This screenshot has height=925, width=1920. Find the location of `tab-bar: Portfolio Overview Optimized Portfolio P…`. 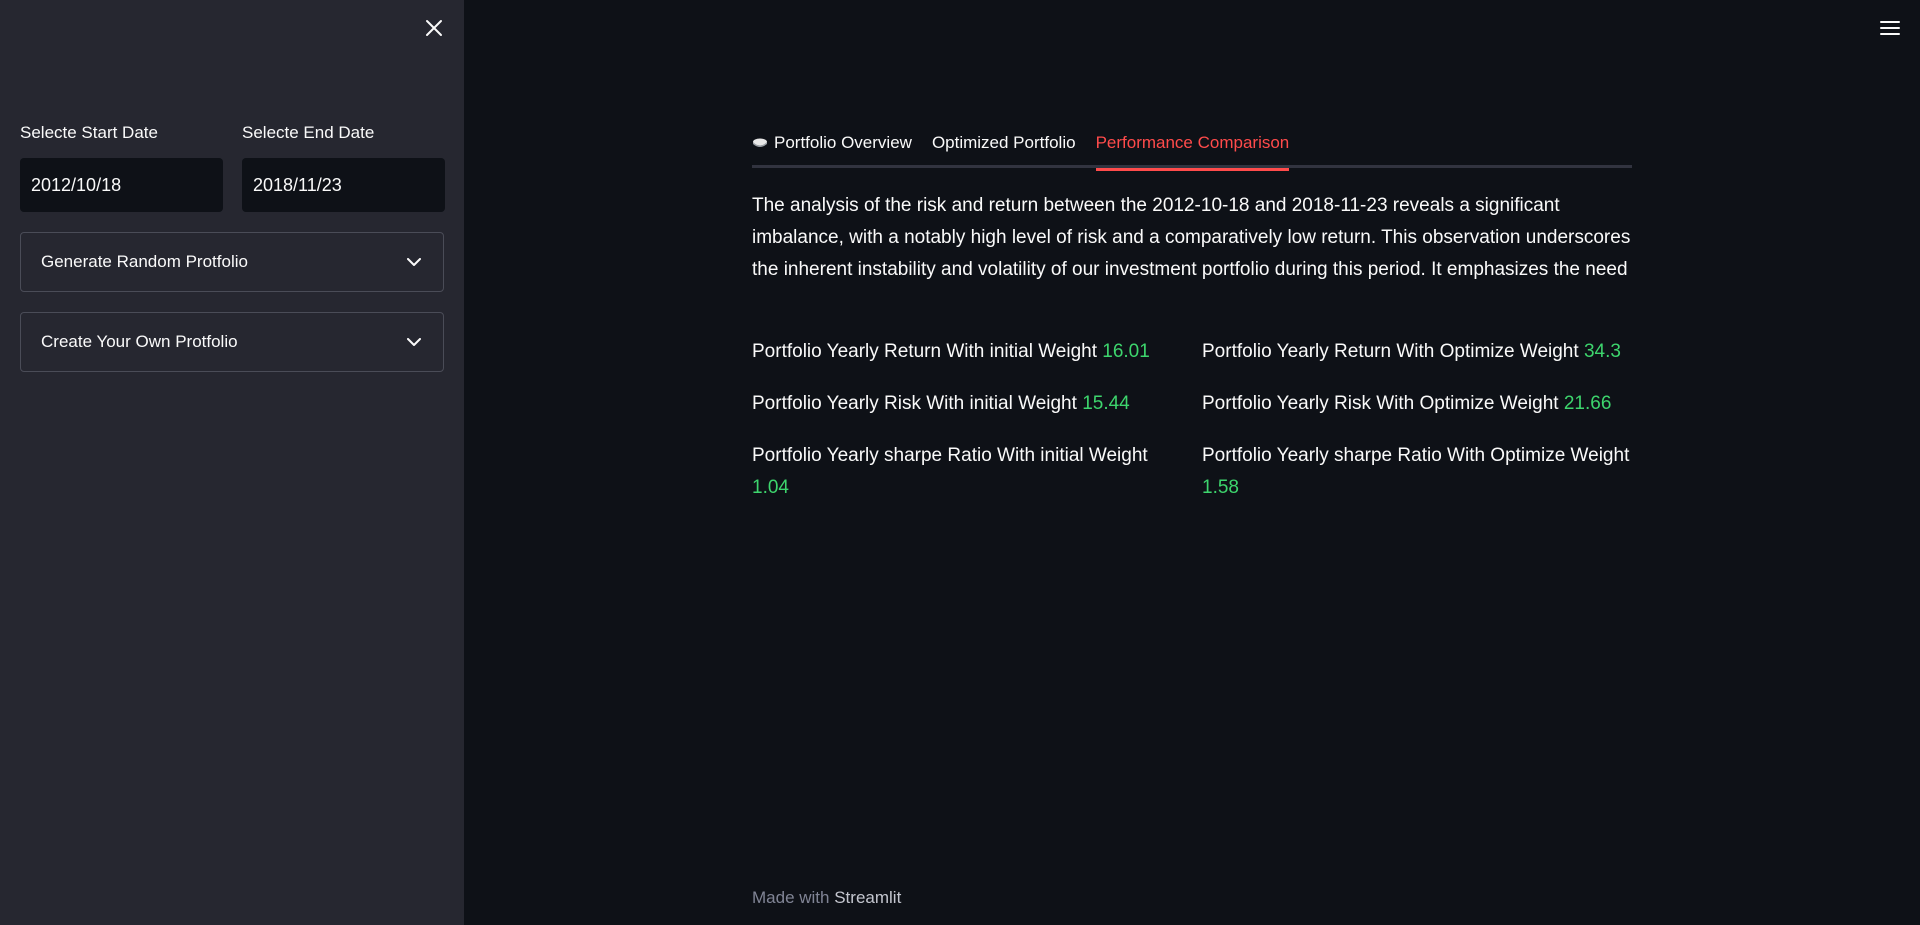

tab-bar: Portfolio Overview Optimized Portfolio P… is located at coordinates (1192, 145).